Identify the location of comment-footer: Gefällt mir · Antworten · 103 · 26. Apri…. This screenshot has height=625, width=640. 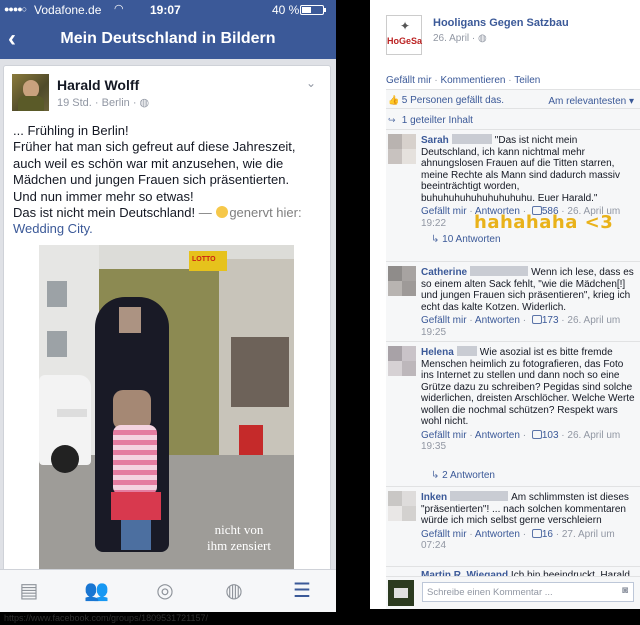
(521, 440).